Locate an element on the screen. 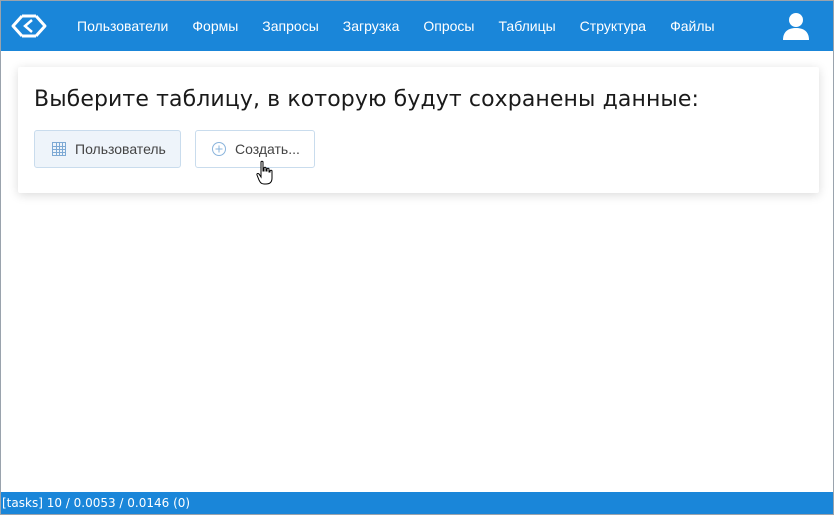  nav-item-upload: Загрузка is located at coordinates (371, 26).